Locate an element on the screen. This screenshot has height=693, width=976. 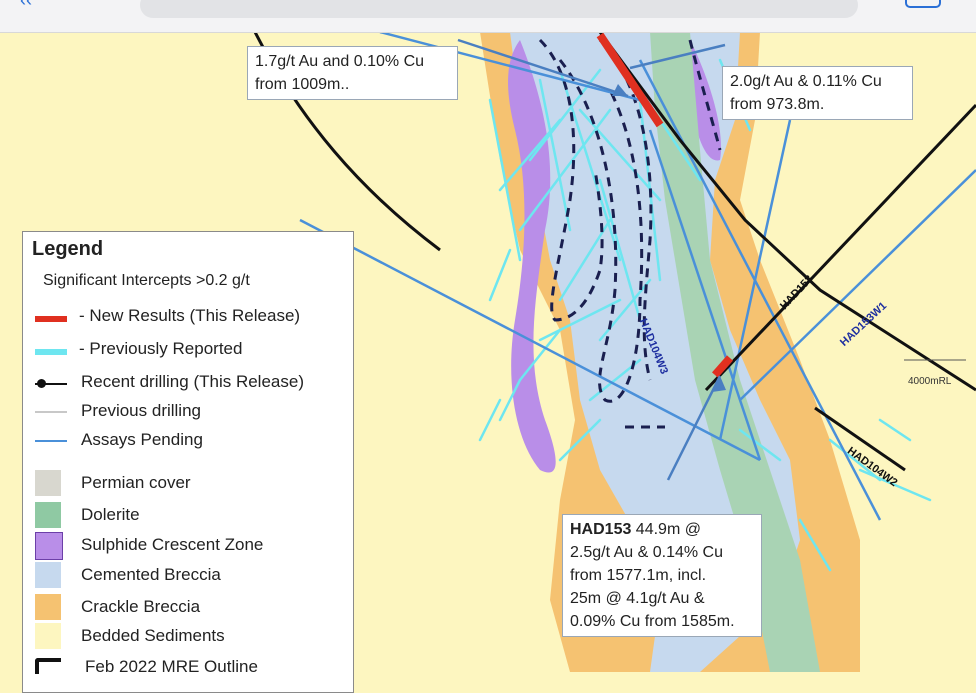
legend-subtitle: Significant Intercepts >0.2 g/t is located at coordinates (146, 280).